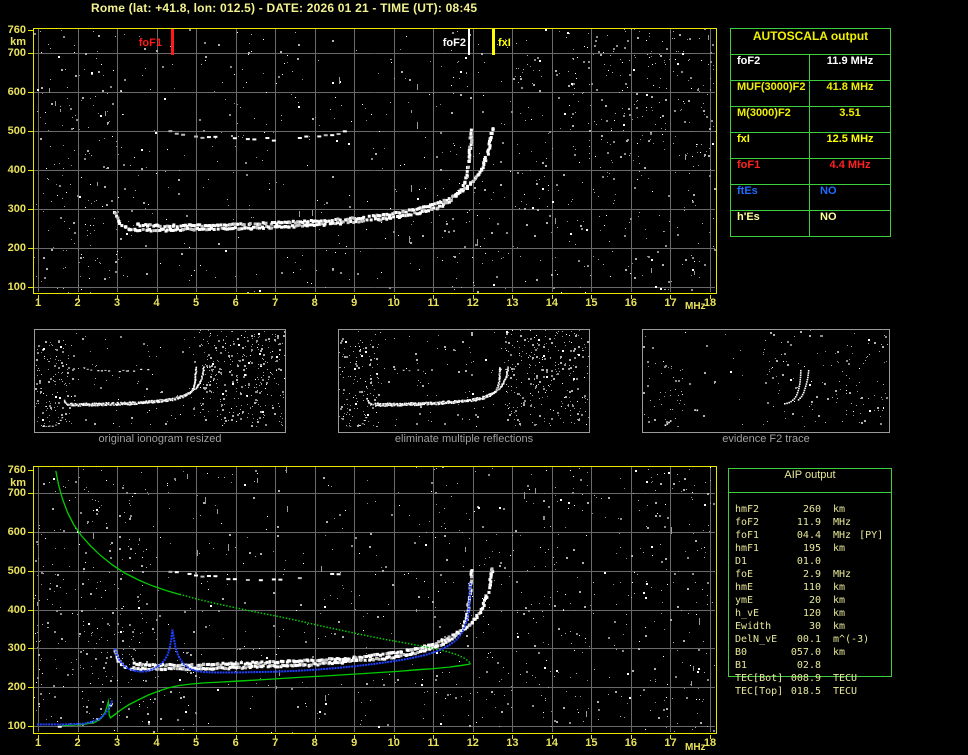 The width and height of the screenshot is (968, 755). Describe the element at coordinates (117, 743) in the screenshot. I see `x-axis-tick-label: 3` at that location.